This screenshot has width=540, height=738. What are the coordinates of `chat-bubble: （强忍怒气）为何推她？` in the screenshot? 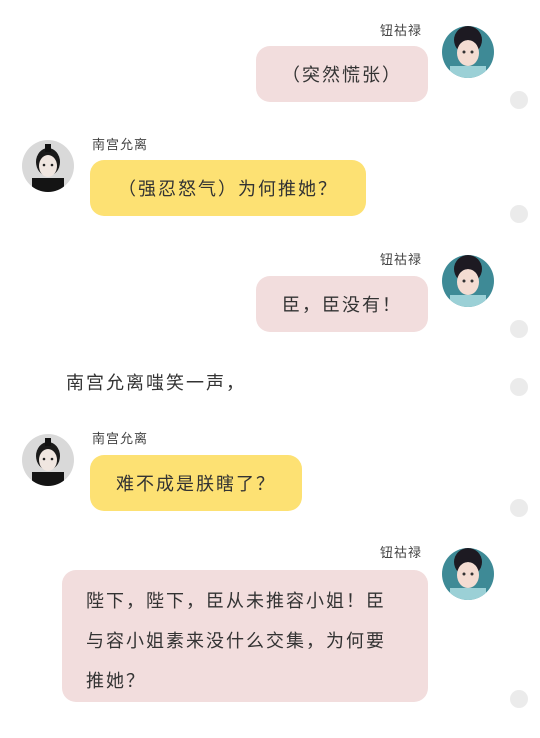 It's located at (228, 188).